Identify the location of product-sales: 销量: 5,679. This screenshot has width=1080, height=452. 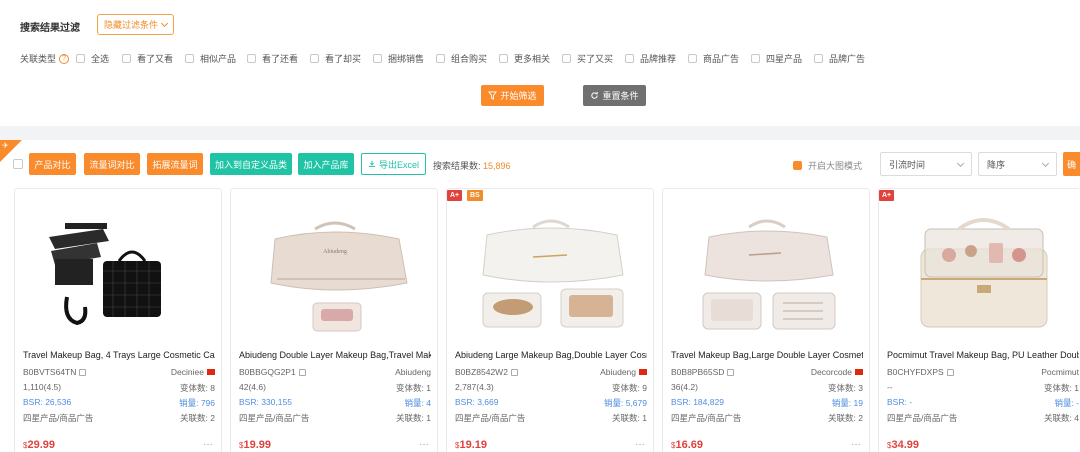
(625, 403).